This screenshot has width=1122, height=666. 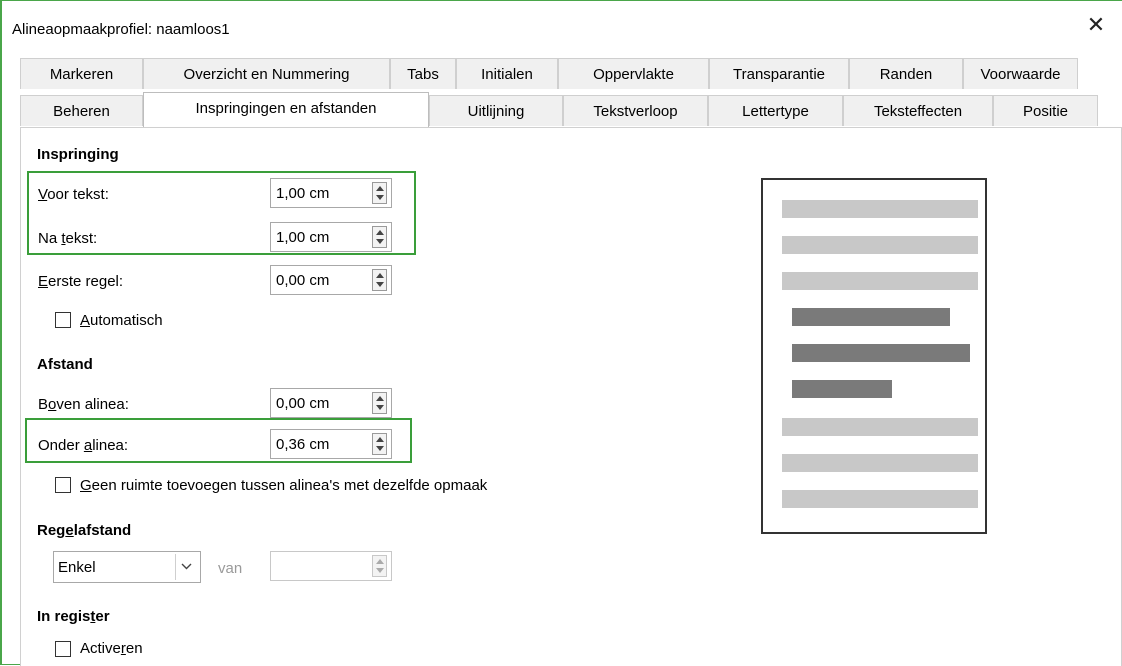 What do you see at coordinates (303, 237) in the screenshot?
I see `after-text-value: 1,00 cm` at bounding box center [303, 237].